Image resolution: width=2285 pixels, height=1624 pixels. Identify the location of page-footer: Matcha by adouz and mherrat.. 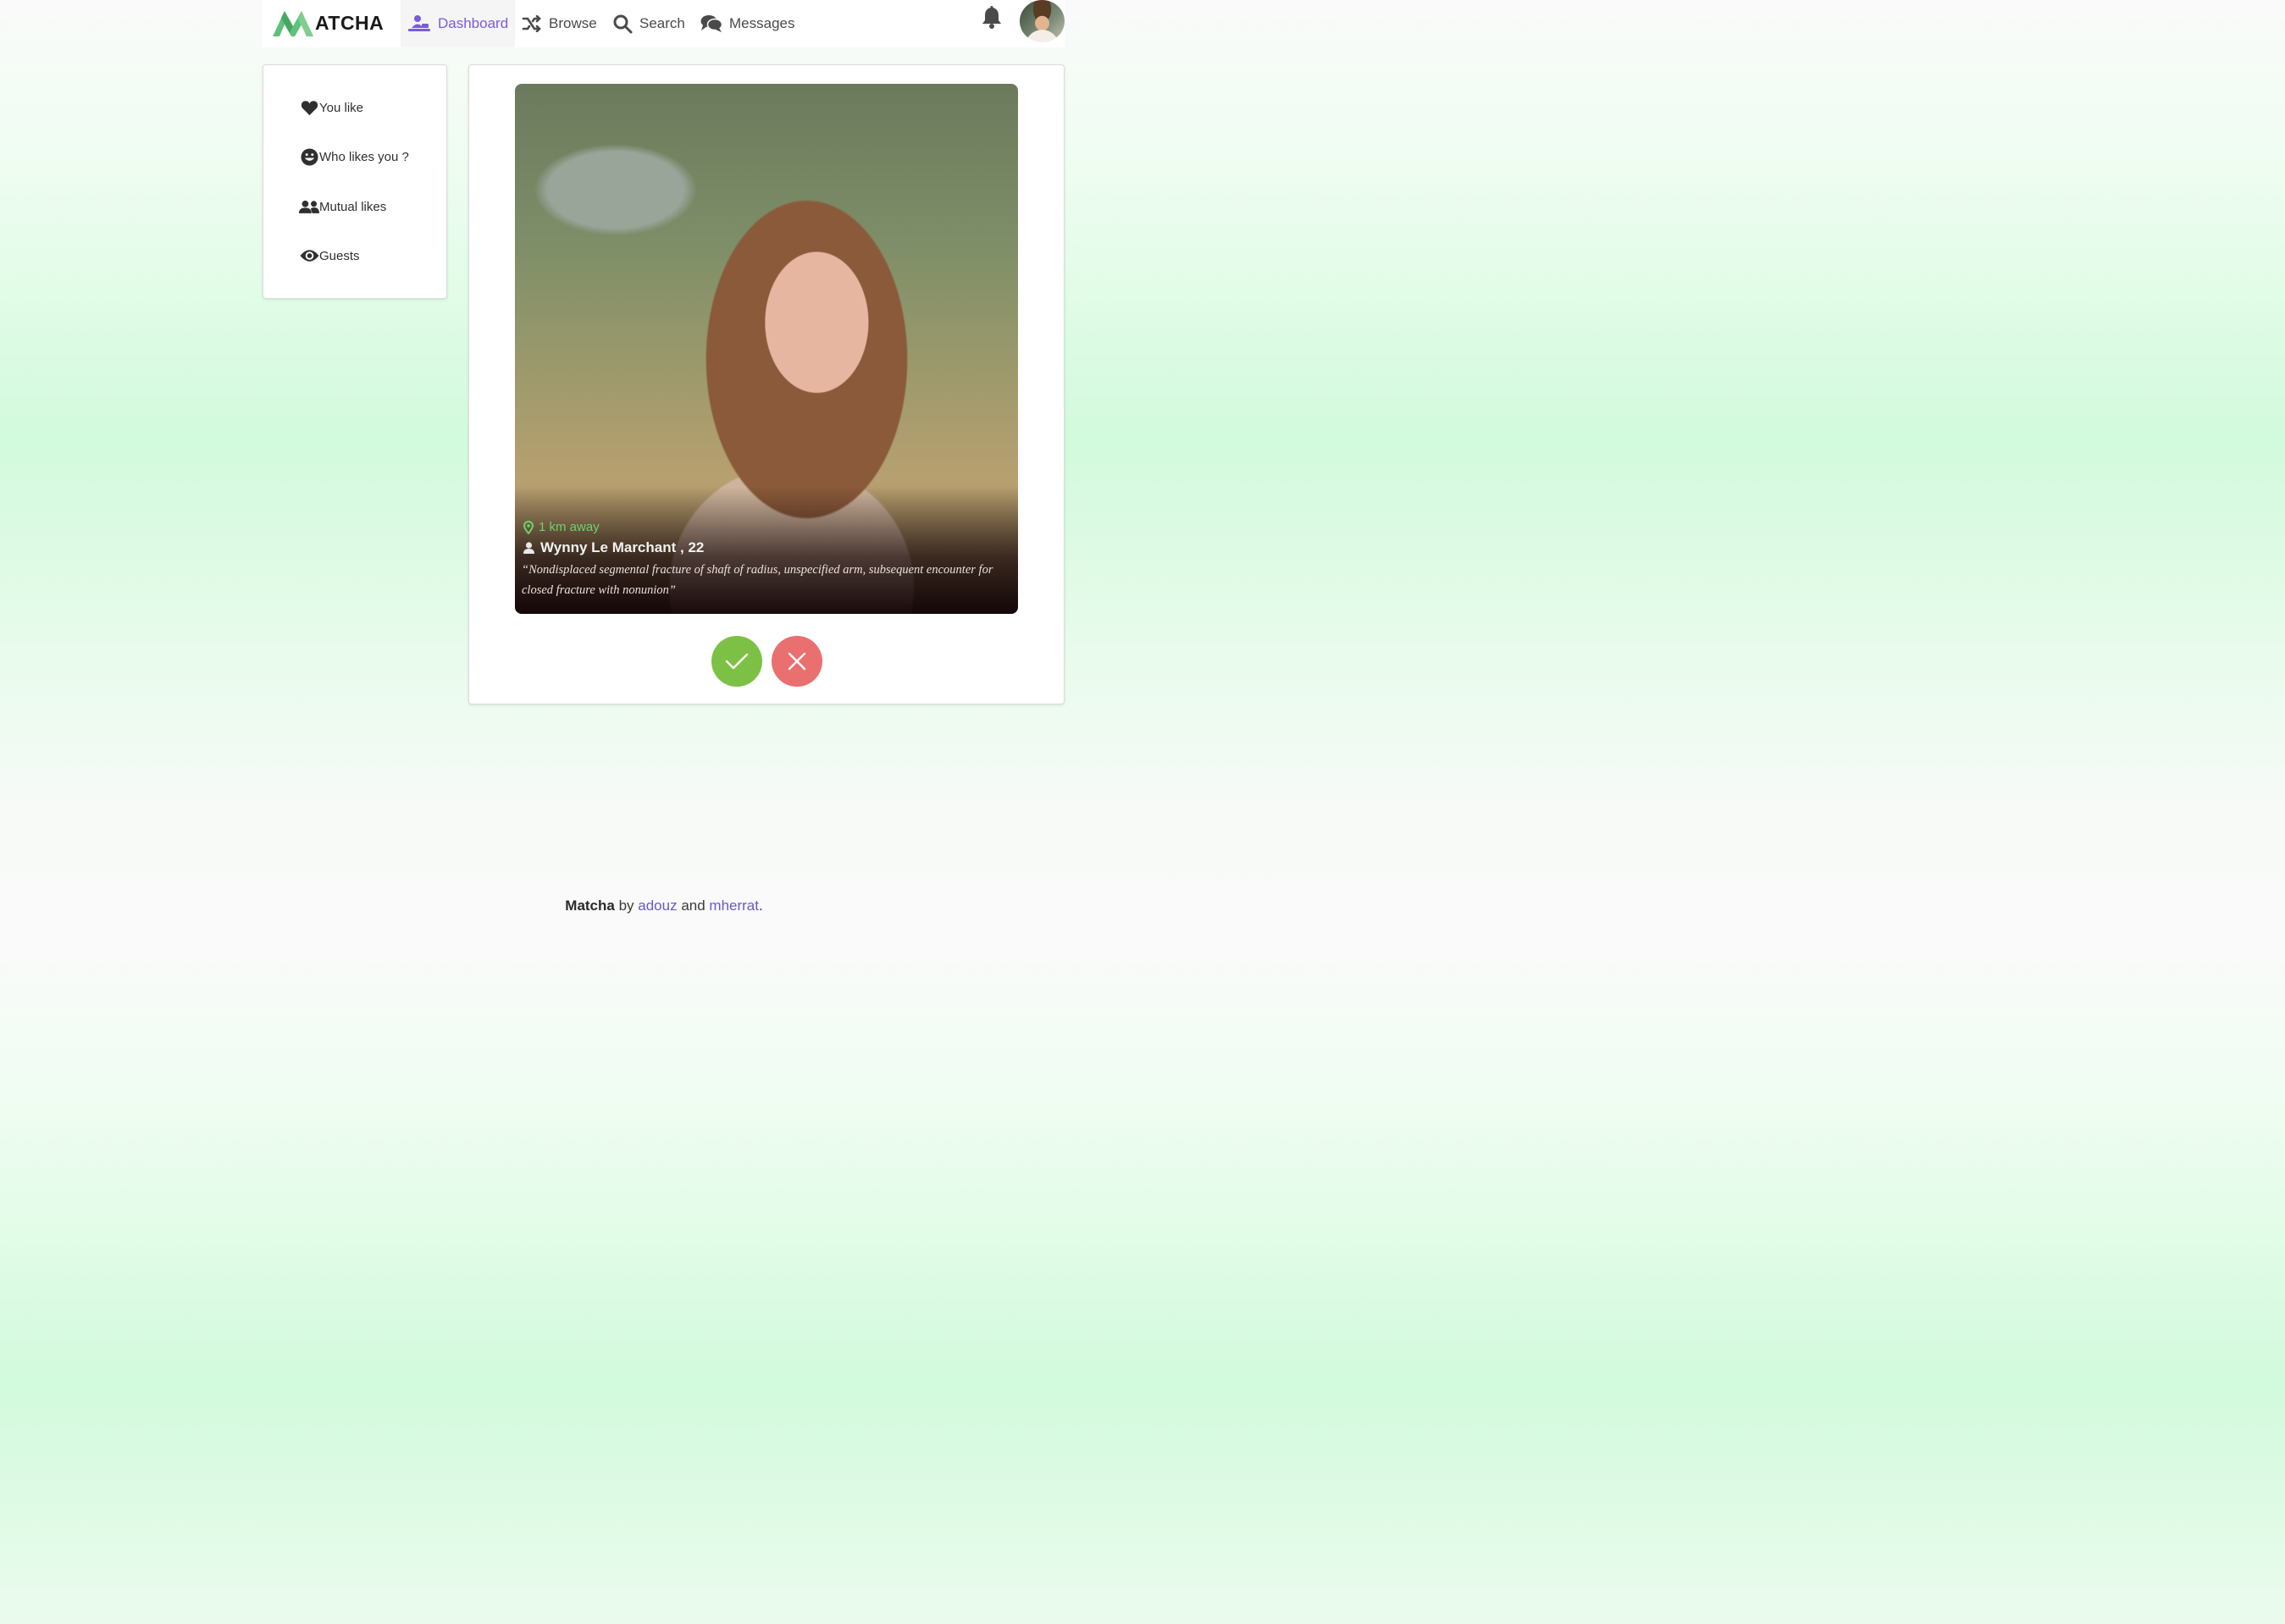
(664, 906).